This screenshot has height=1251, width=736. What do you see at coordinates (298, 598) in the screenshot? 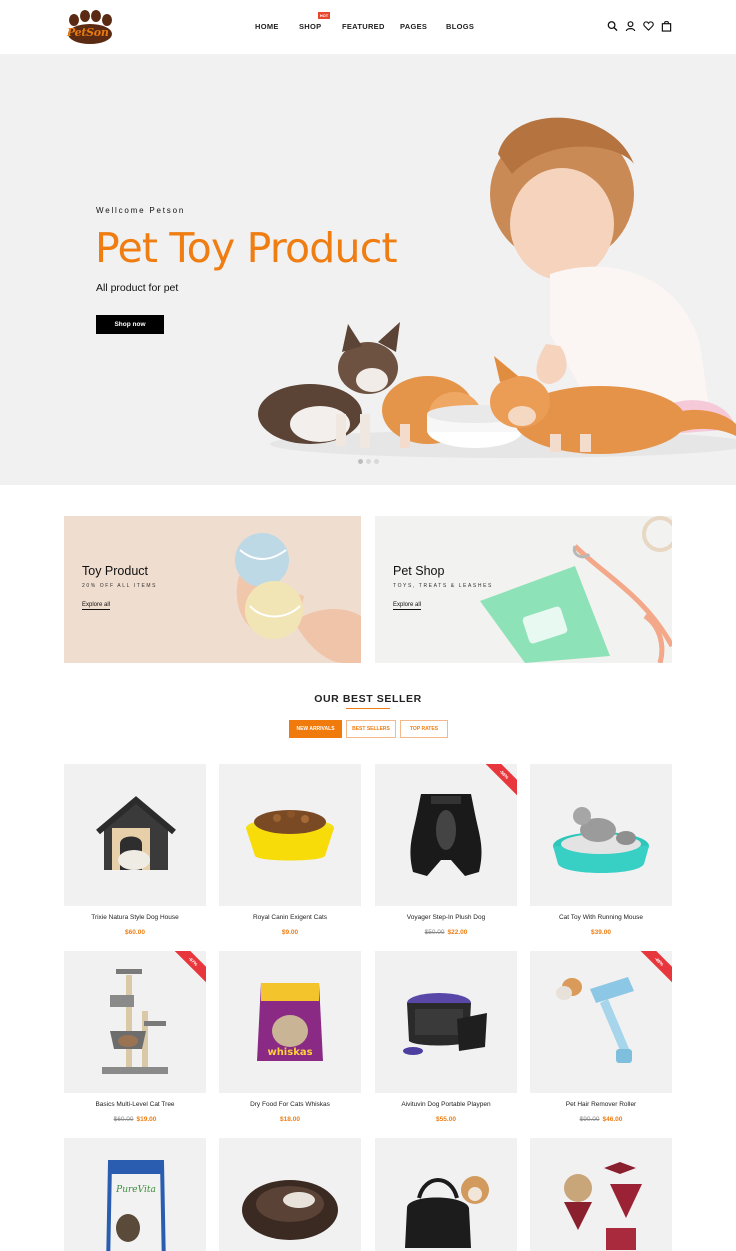
I see `toy-balls-image` at bounding box center [298, 598].